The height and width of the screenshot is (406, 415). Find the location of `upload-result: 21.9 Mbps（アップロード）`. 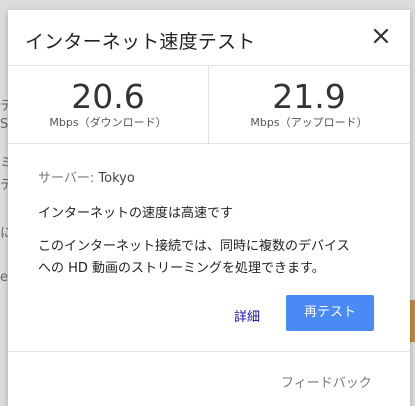

upload-result: 21.9 Mbps（アップロード） is located at coordinates (309, 104).